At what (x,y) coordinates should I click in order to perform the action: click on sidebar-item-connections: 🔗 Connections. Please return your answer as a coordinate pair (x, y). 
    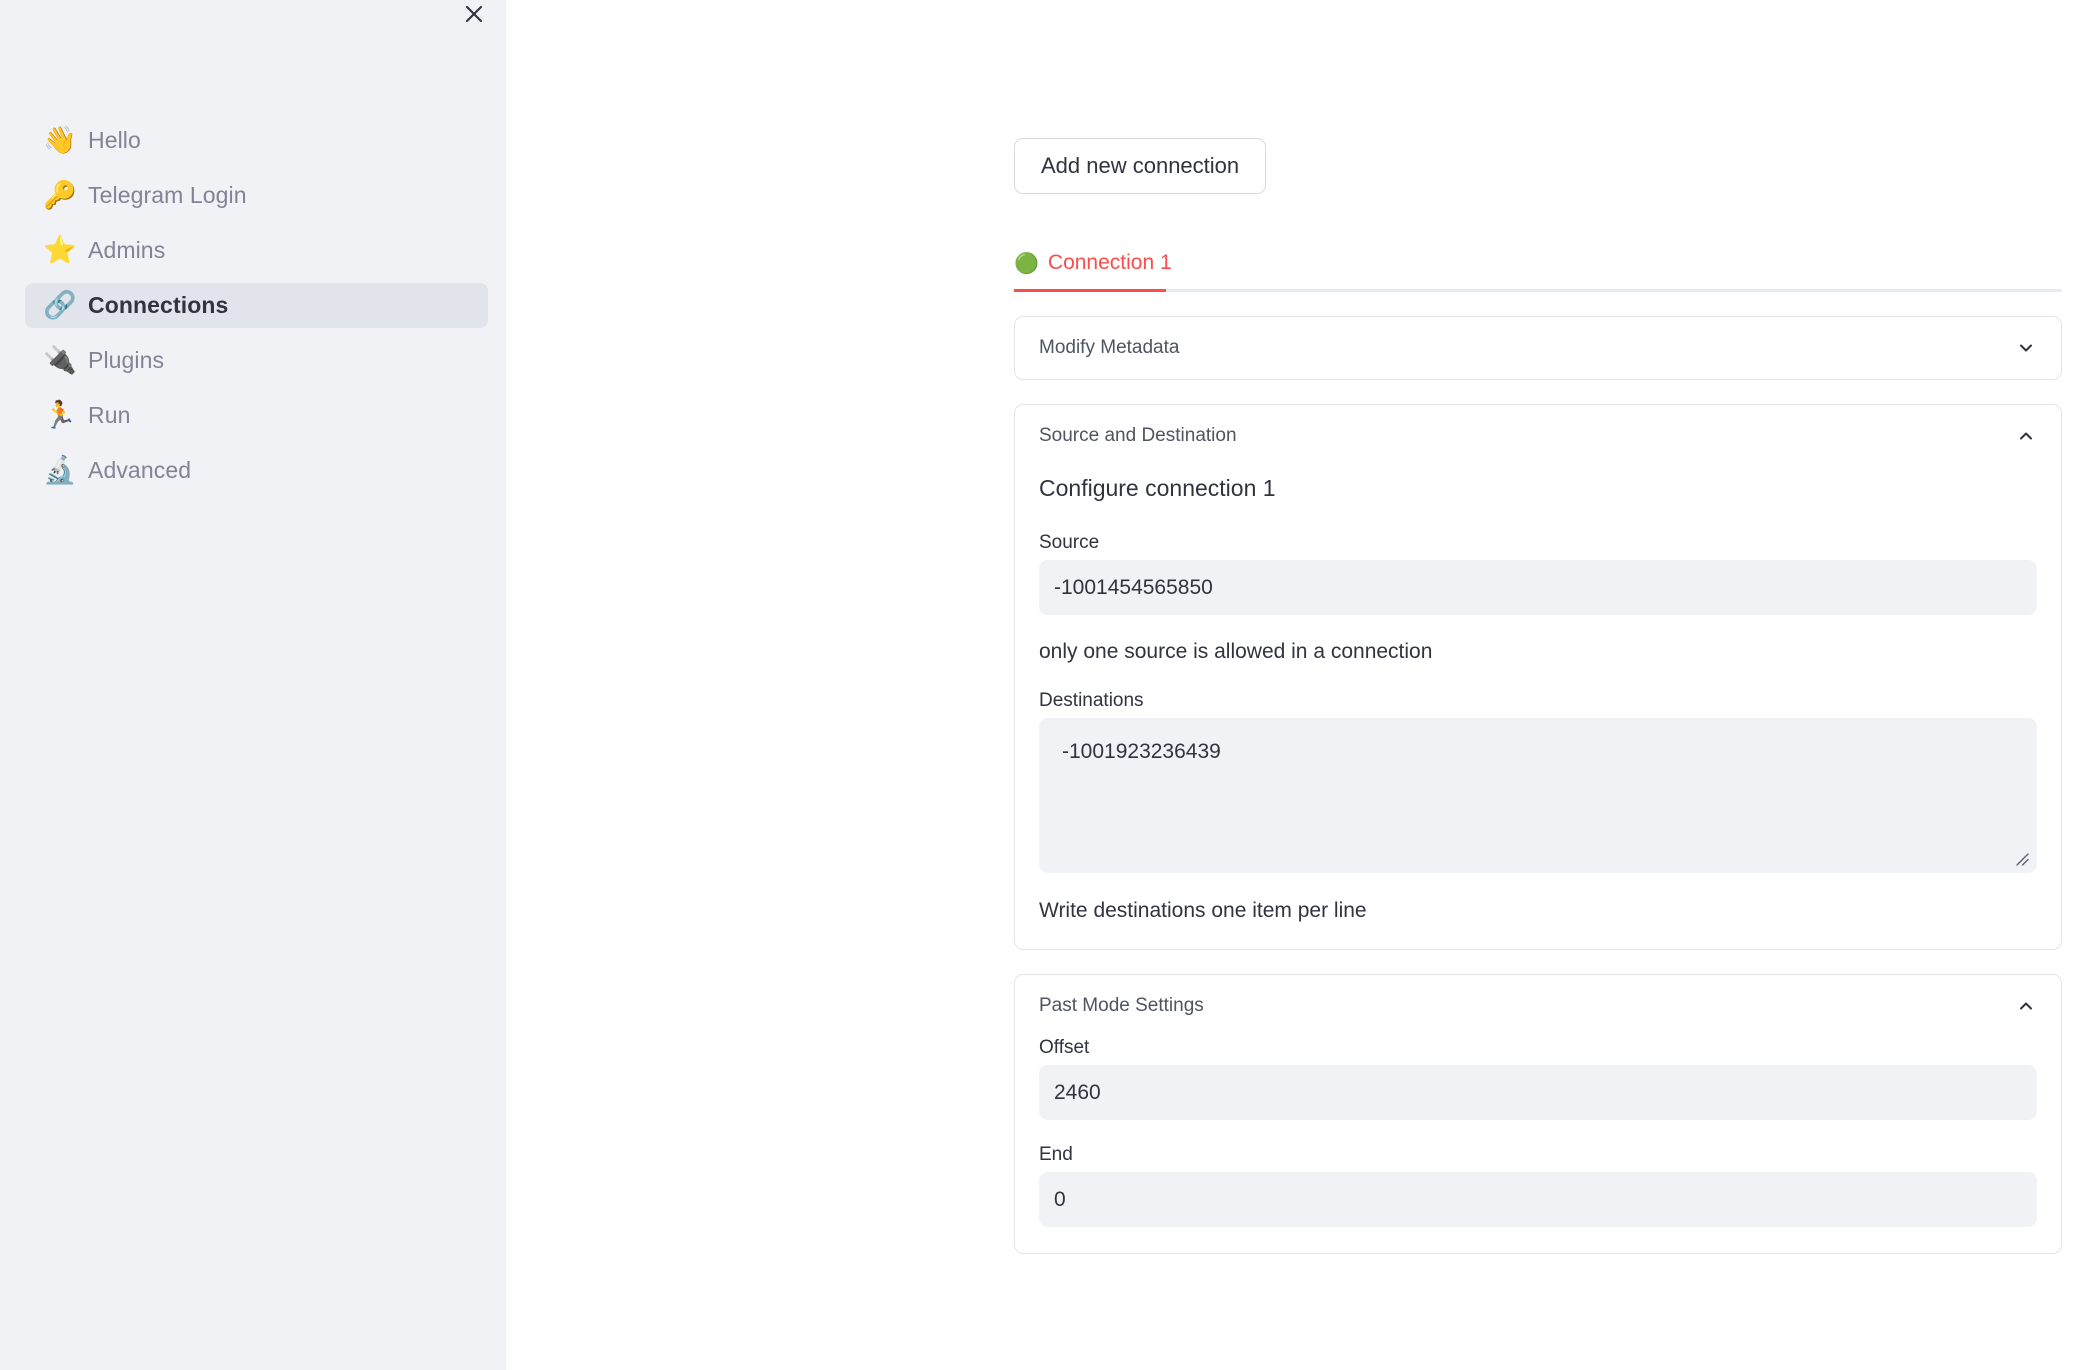
    Looking at the image, I should click on (256, 305).